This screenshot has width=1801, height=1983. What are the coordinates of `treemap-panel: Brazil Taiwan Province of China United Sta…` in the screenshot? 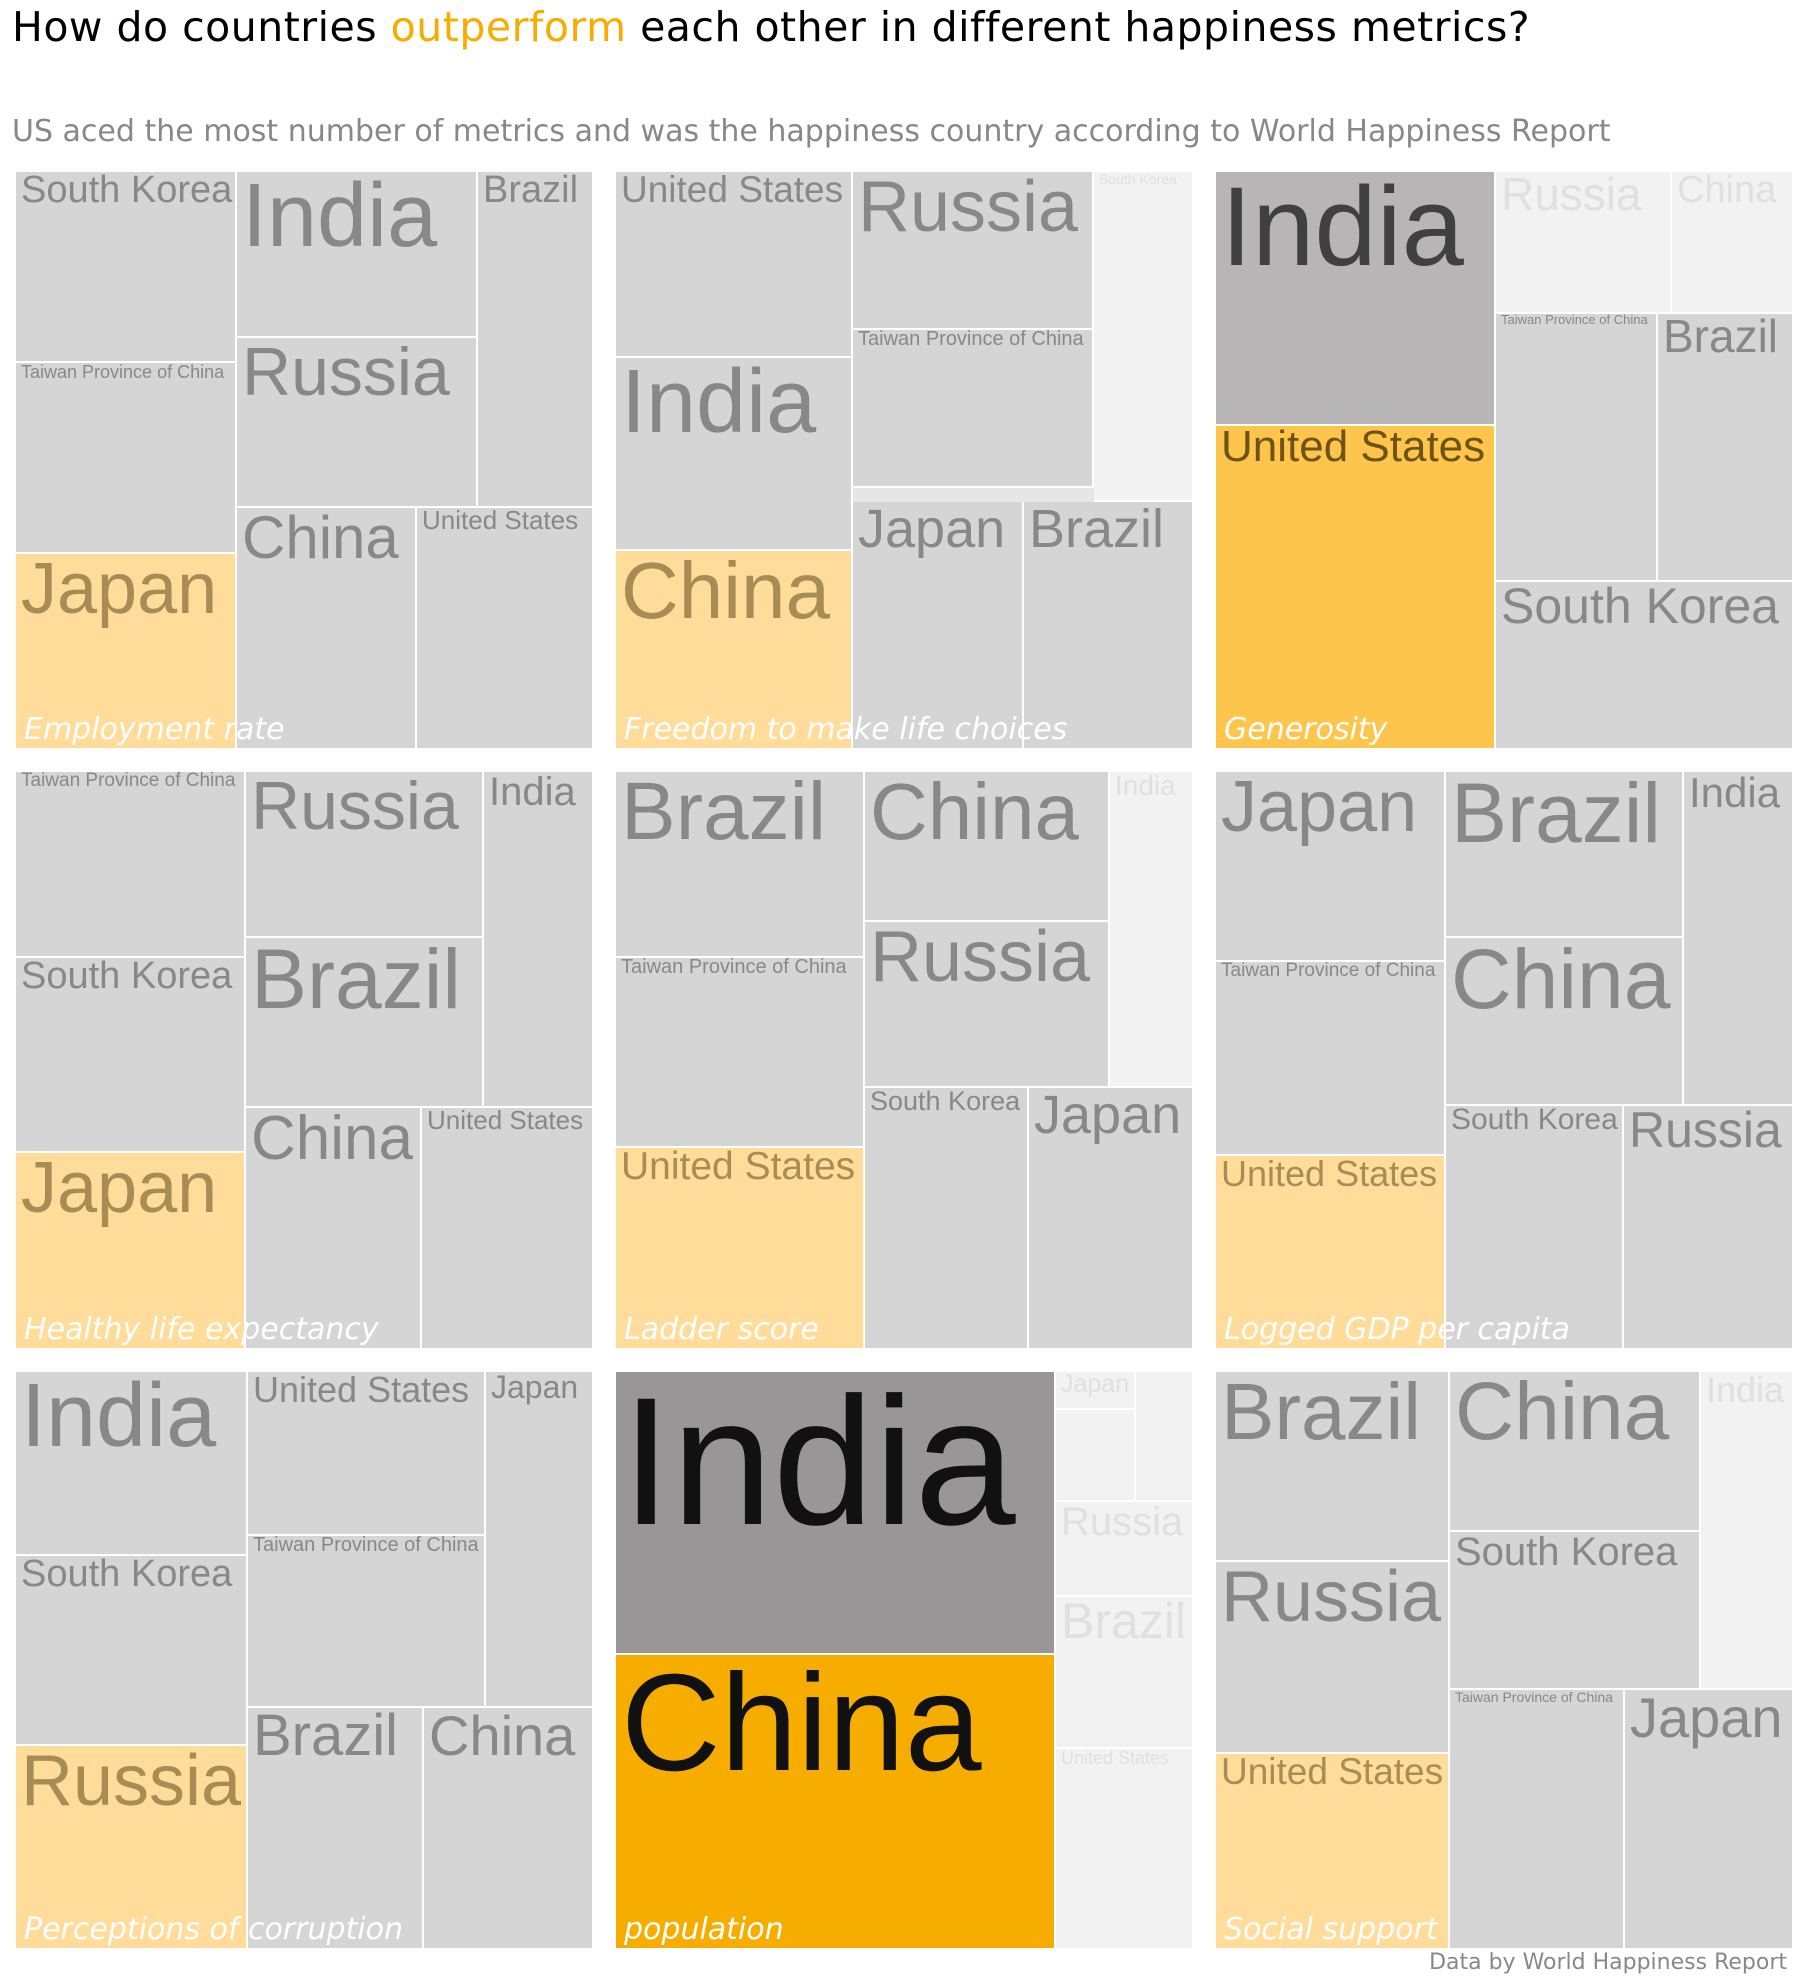 It's located at (905, 1061).